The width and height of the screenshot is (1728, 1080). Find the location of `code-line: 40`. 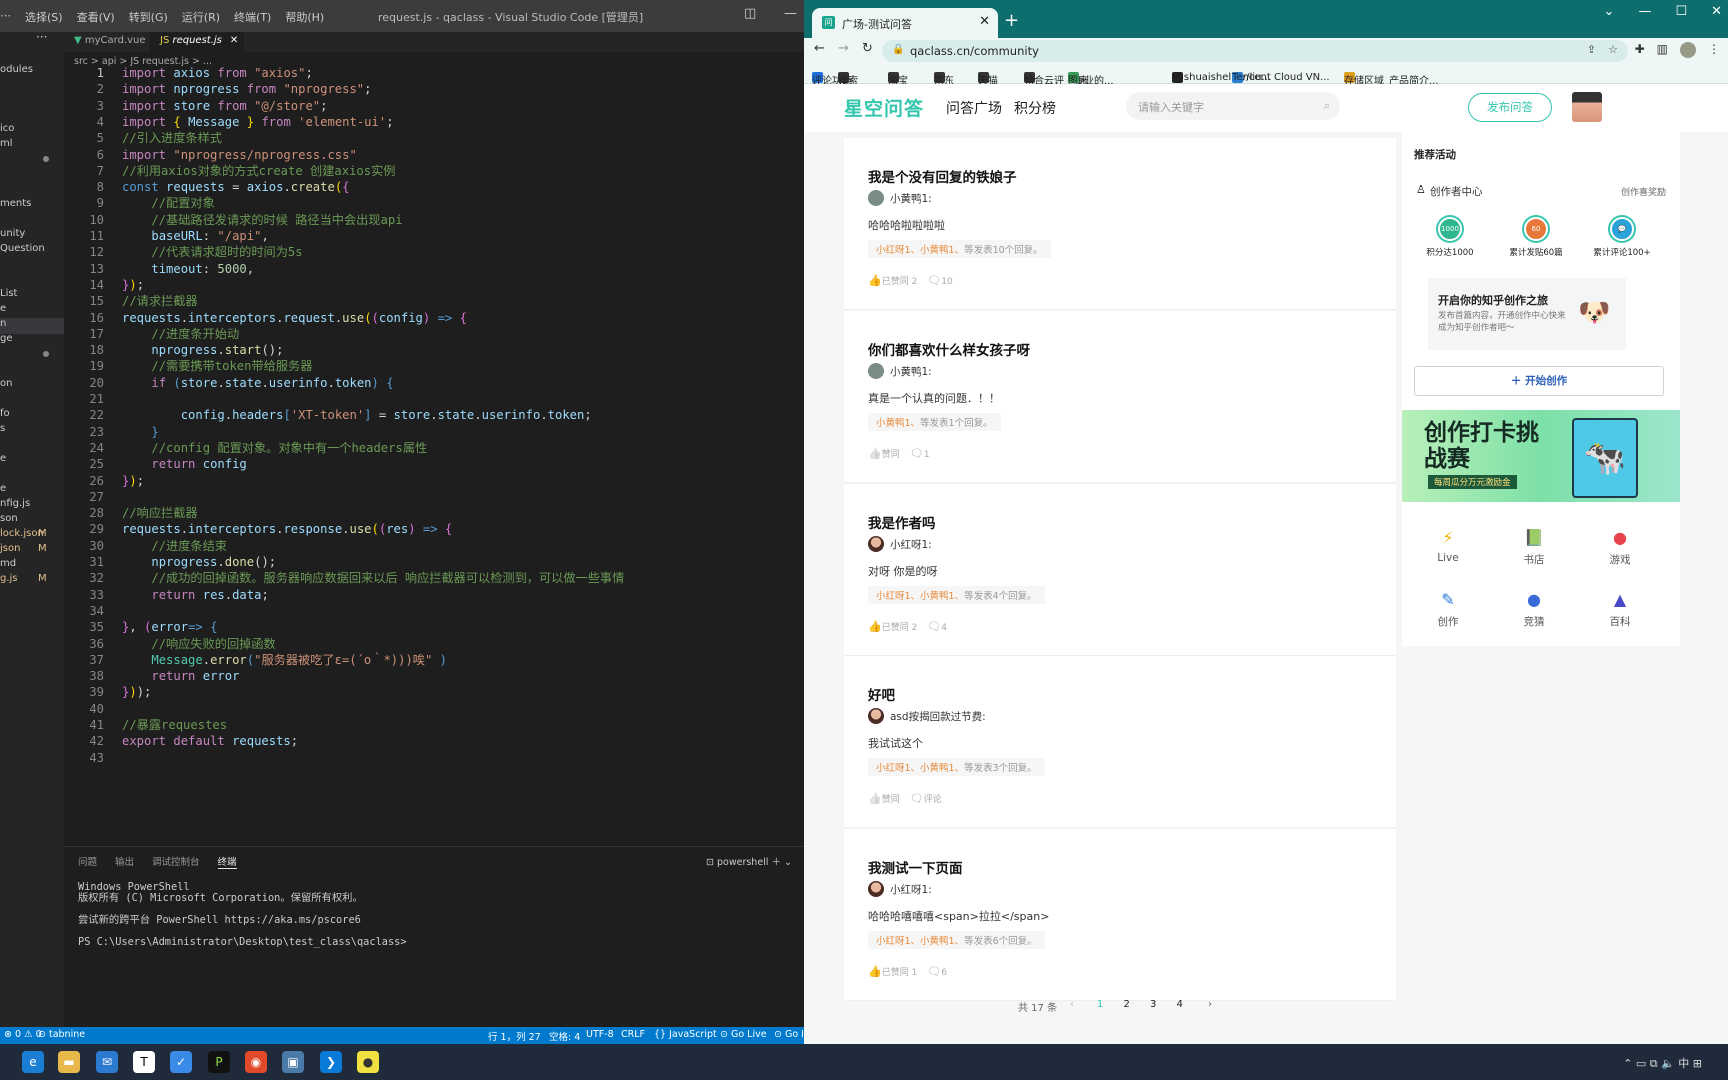

code-line: 40 is located at coordinates (434, 709).